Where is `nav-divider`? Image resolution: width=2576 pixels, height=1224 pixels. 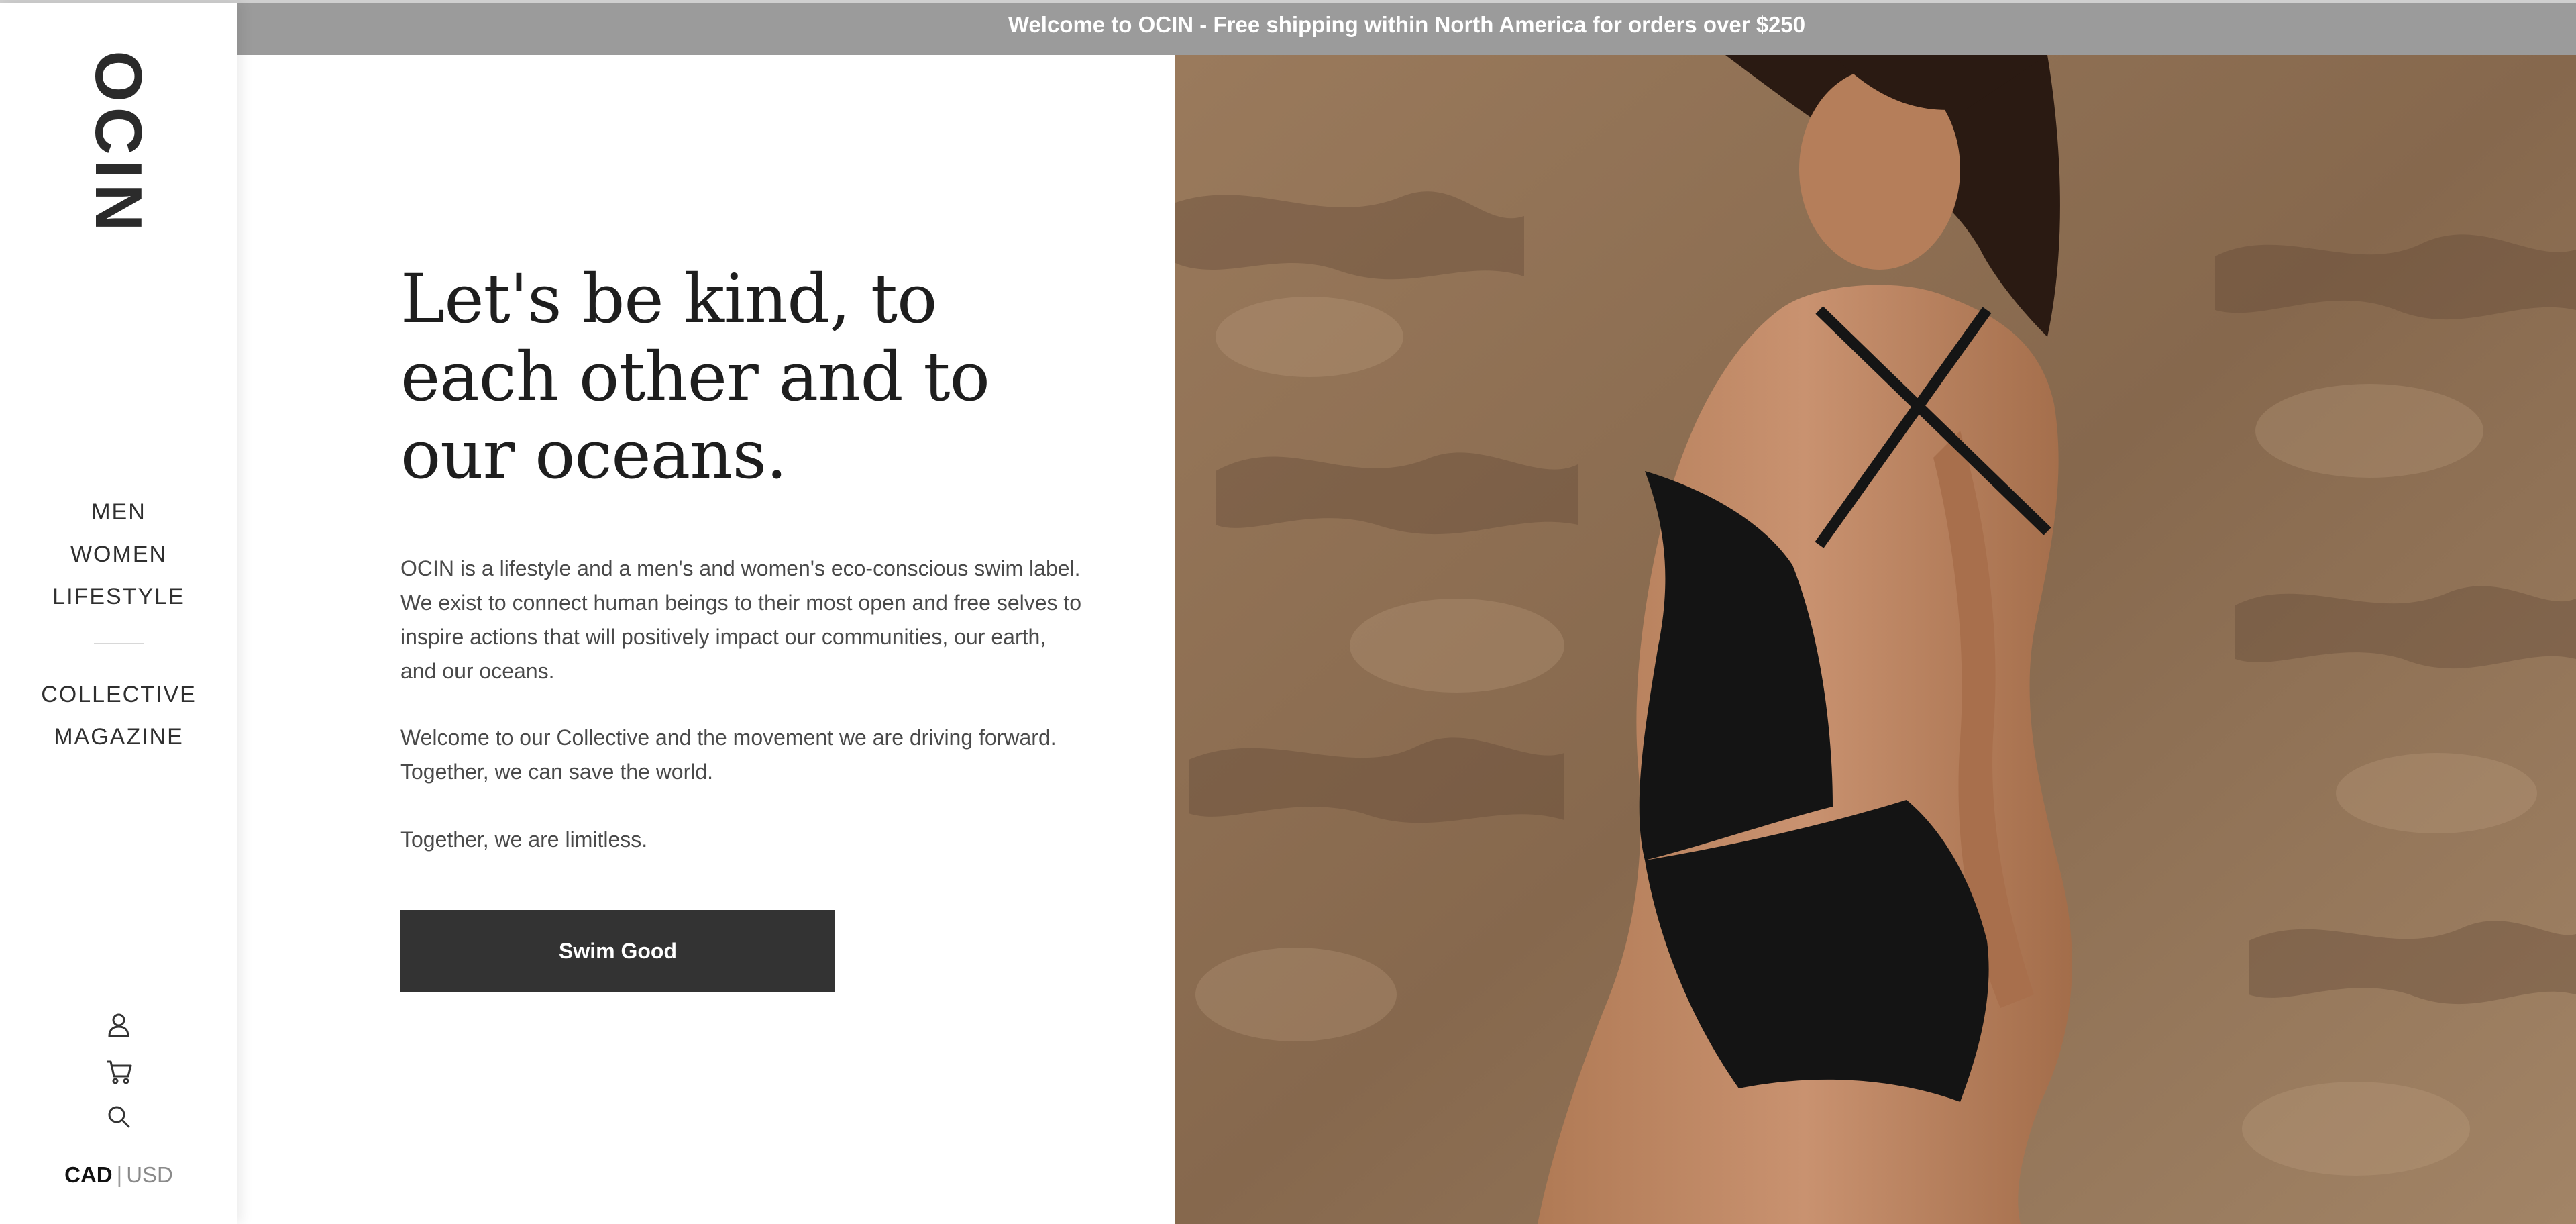
nav-divider is located at coordinates (119, 643).